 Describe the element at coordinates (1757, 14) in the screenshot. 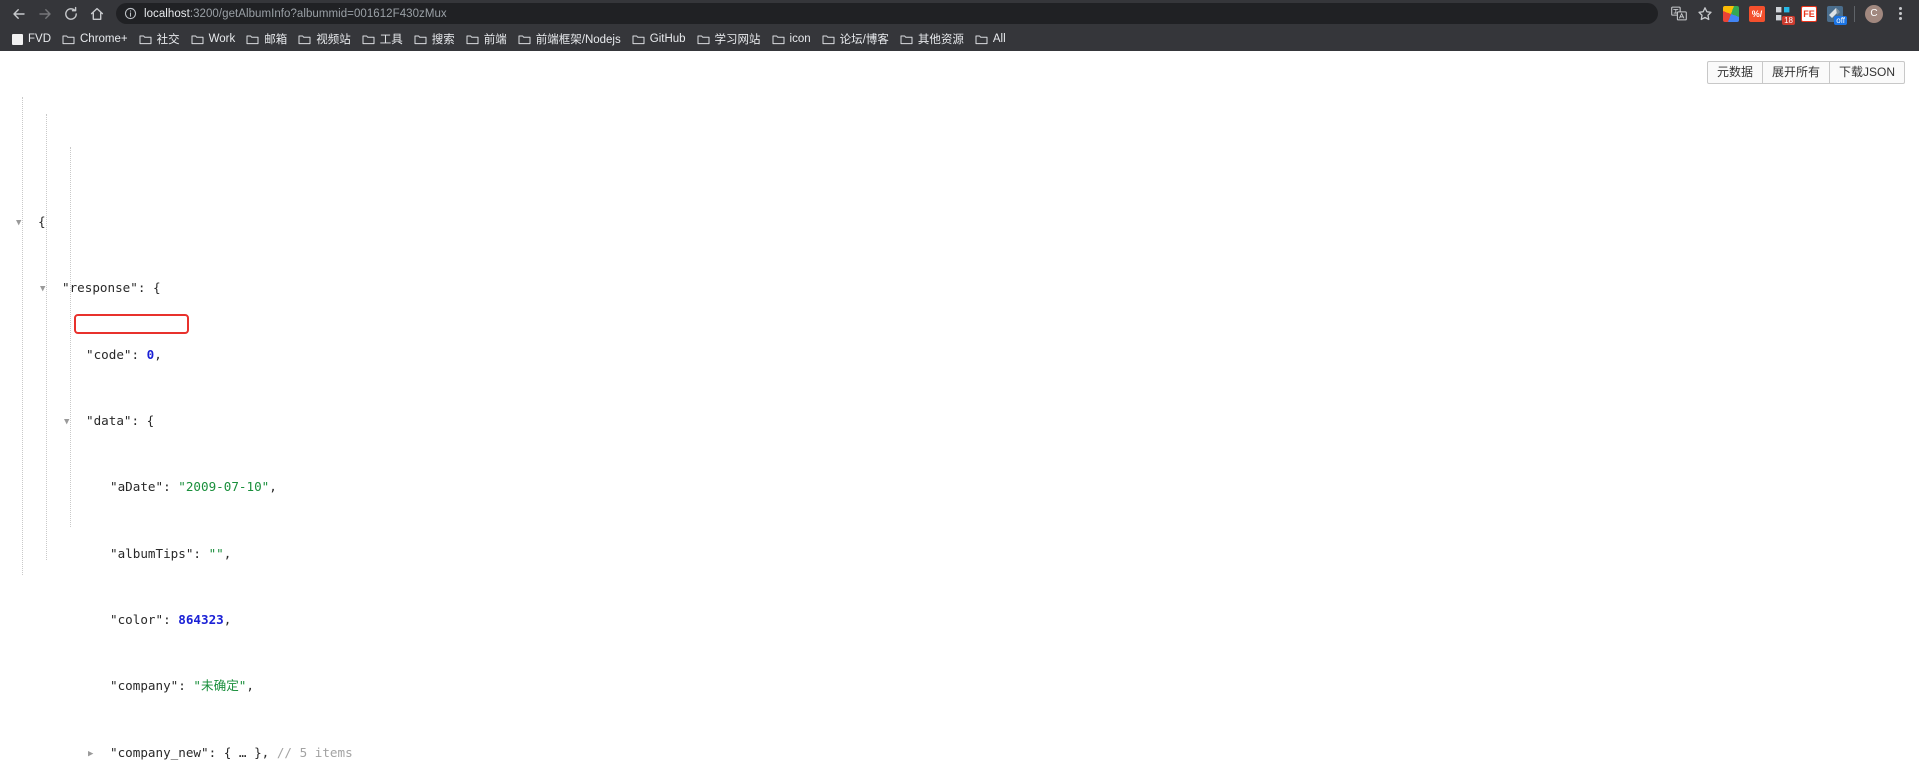

I see `extension-percent-red-icon: %/` at that location.